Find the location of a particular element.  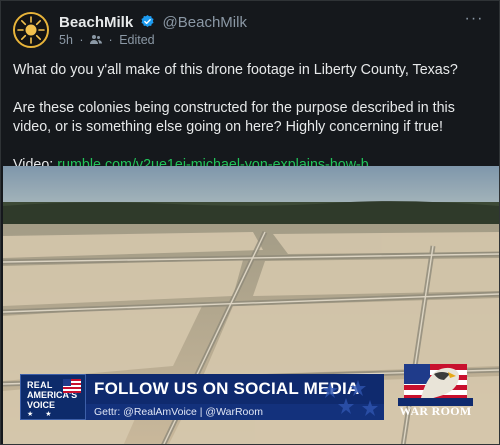

war-room-logo: WAR ROOM is located at coordinates (435, 392).